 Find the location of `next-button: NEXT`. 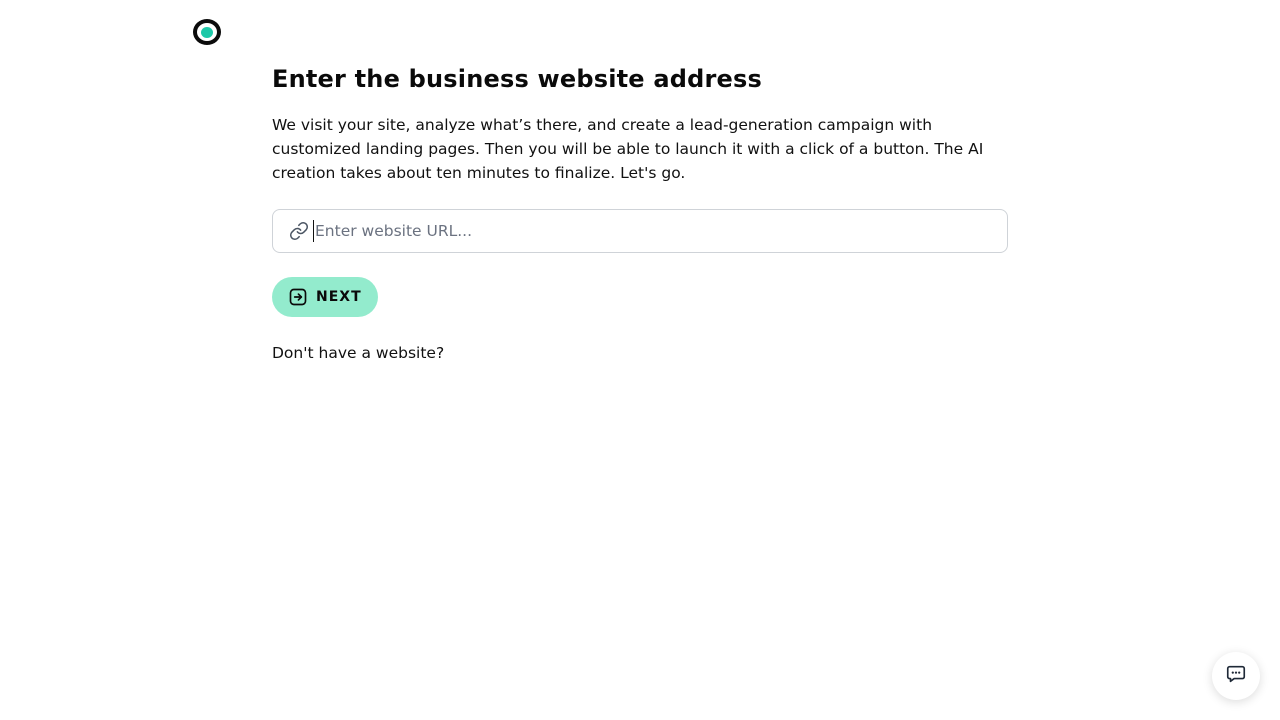

next-button: NEXT is located at coordinates (325, 297).